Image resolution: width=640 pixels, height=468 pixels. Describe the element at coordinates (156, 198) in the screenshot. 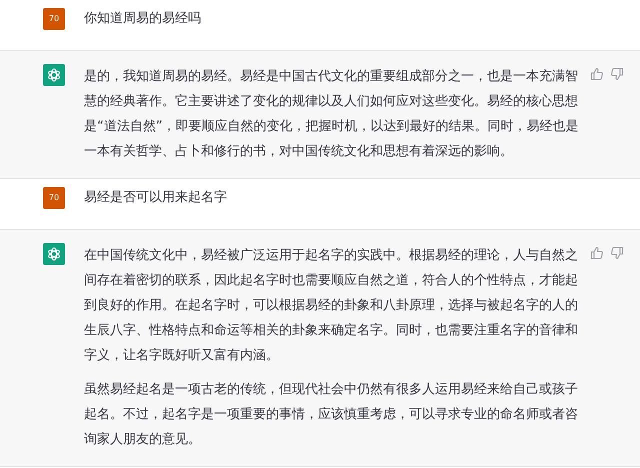

I see `message-text: 易经是否可以用来起名字` at that location.